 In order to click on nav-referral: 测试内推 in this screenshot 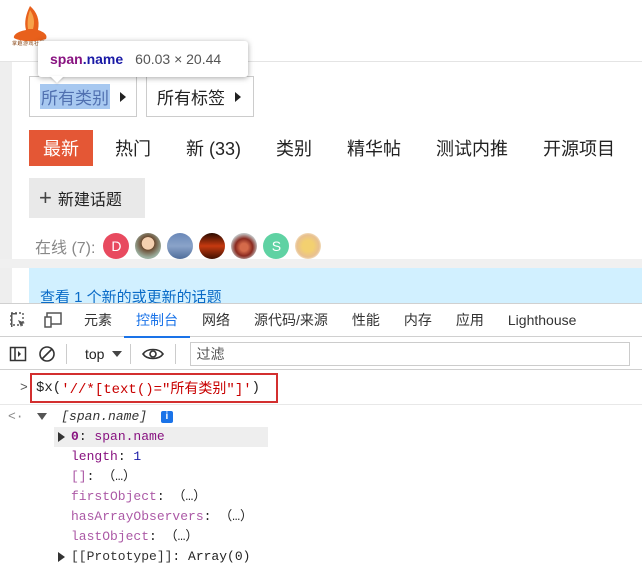, I will do `click(472, 148)`.